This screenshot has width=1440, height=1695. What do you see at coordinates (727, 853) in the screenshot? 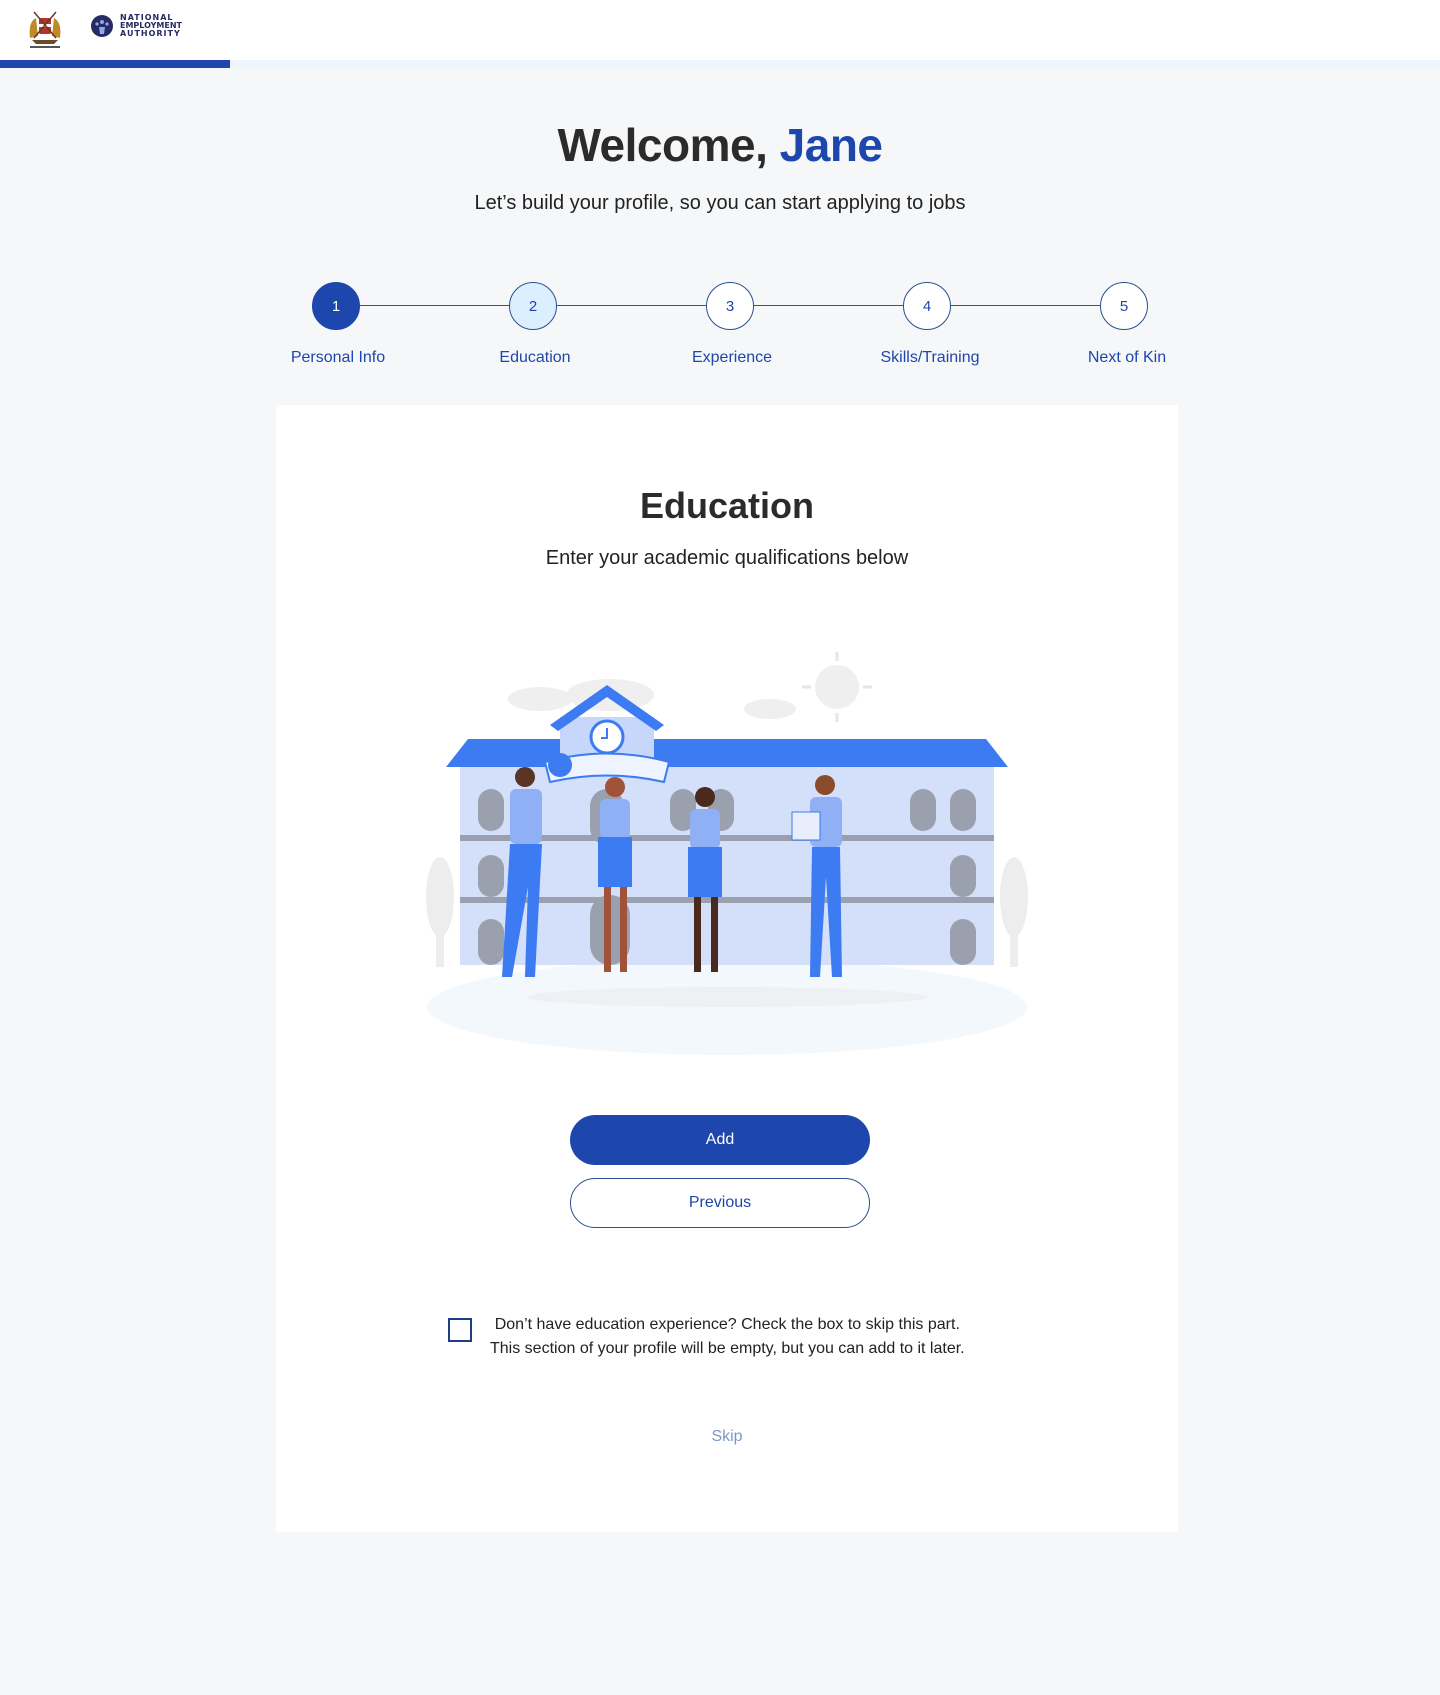
I see `school-students-illustration` at bounding box center [727, 853].